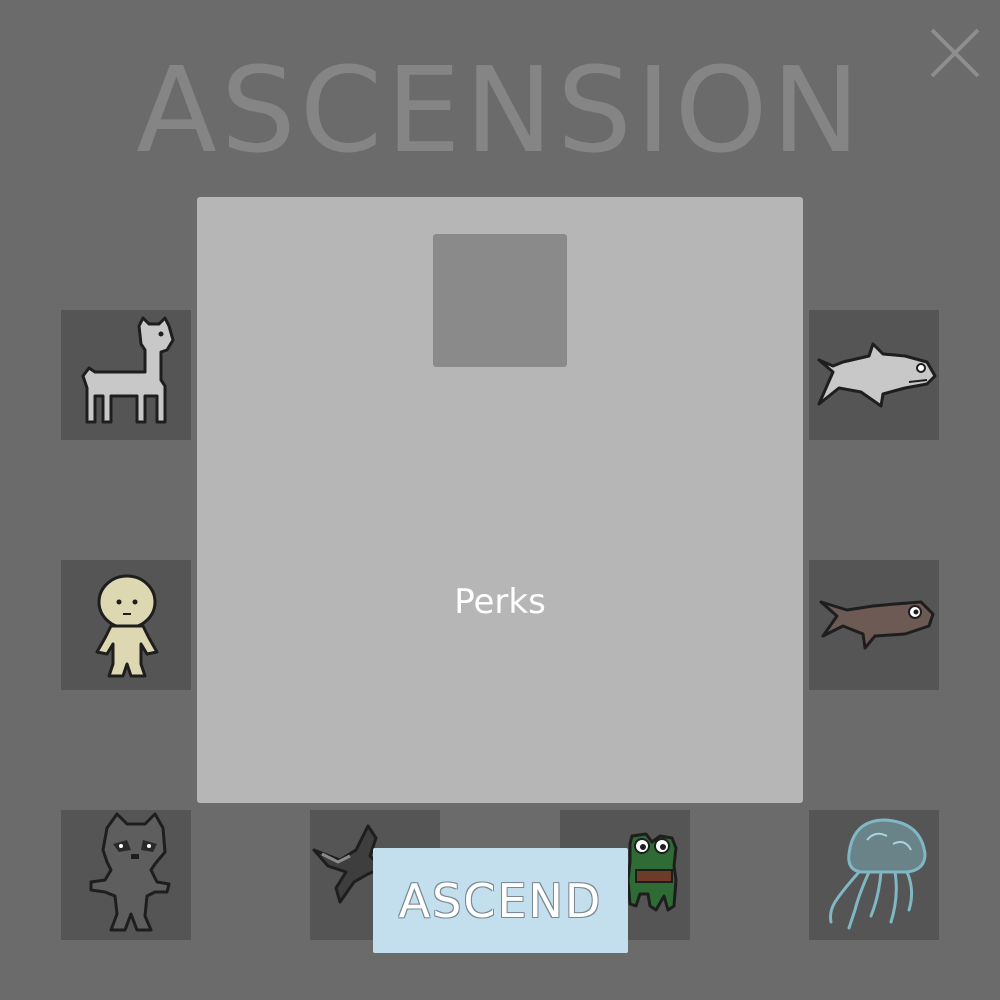 The height and width of the screenshot is (1000, 1000). What do you see at coordinates (877, 625) in the screenshot?
I see `brown-fish-icon` at bounding box center [877, 625].